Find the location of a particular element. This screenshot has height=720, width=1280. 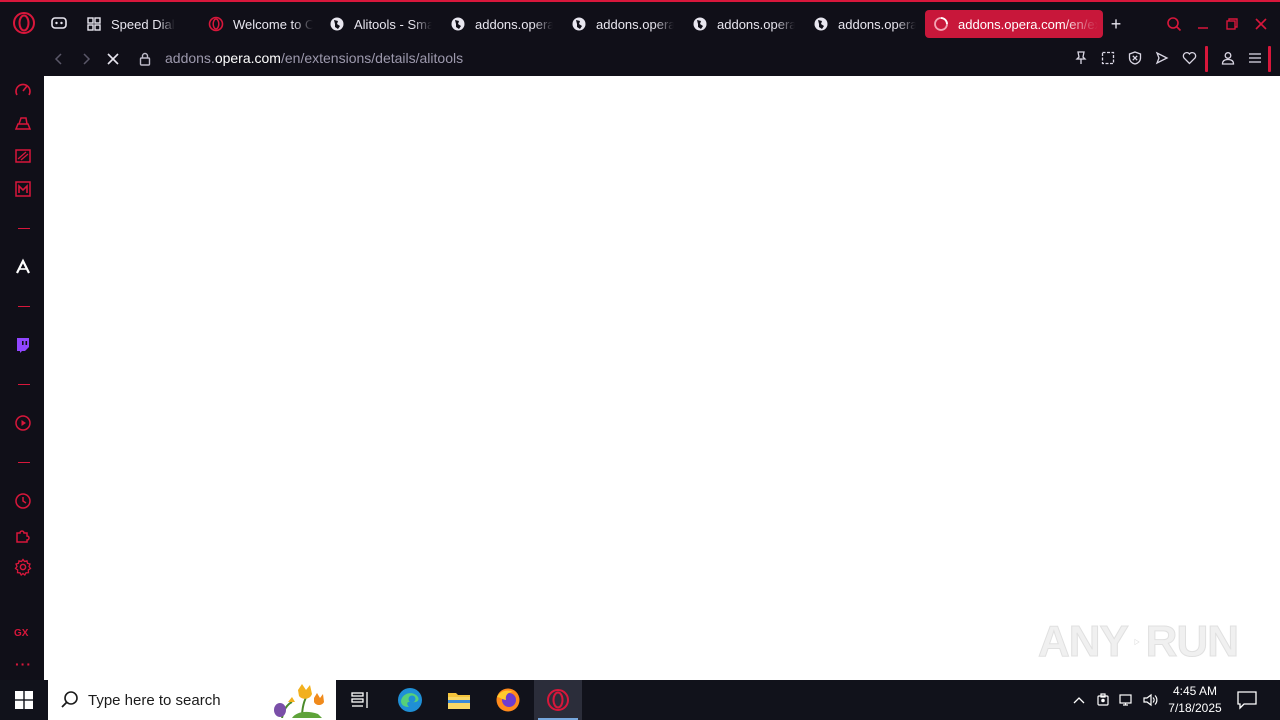

send-icon is located at coordinates (1162, 58).